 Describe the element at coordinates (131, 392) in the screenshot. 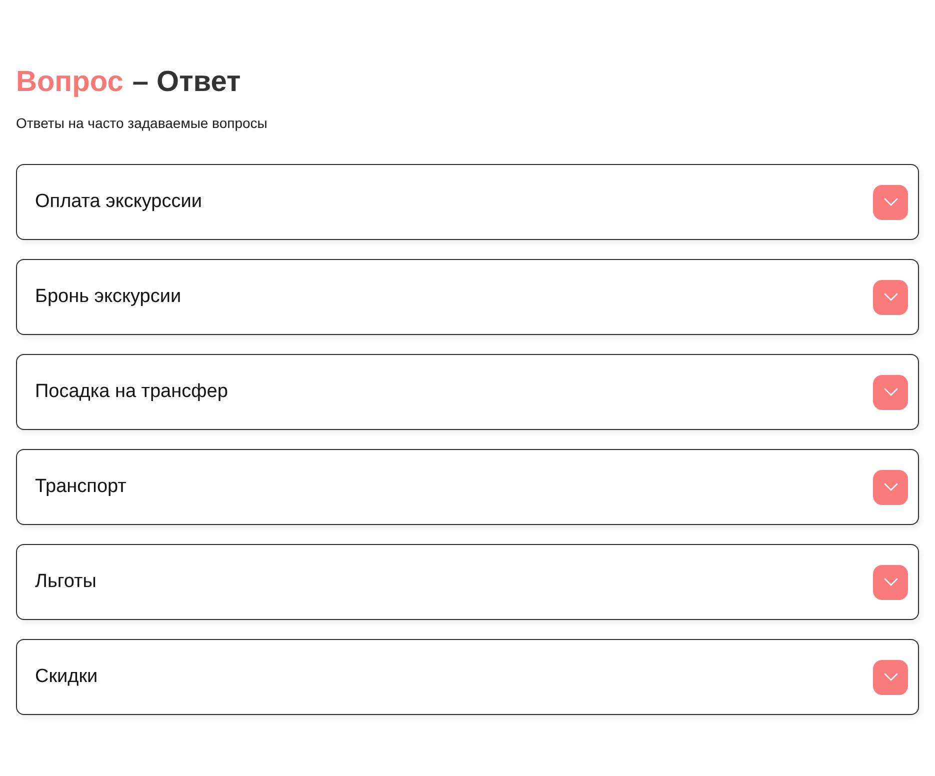

I see `faq-question: Посадка на трансфер` at that location.